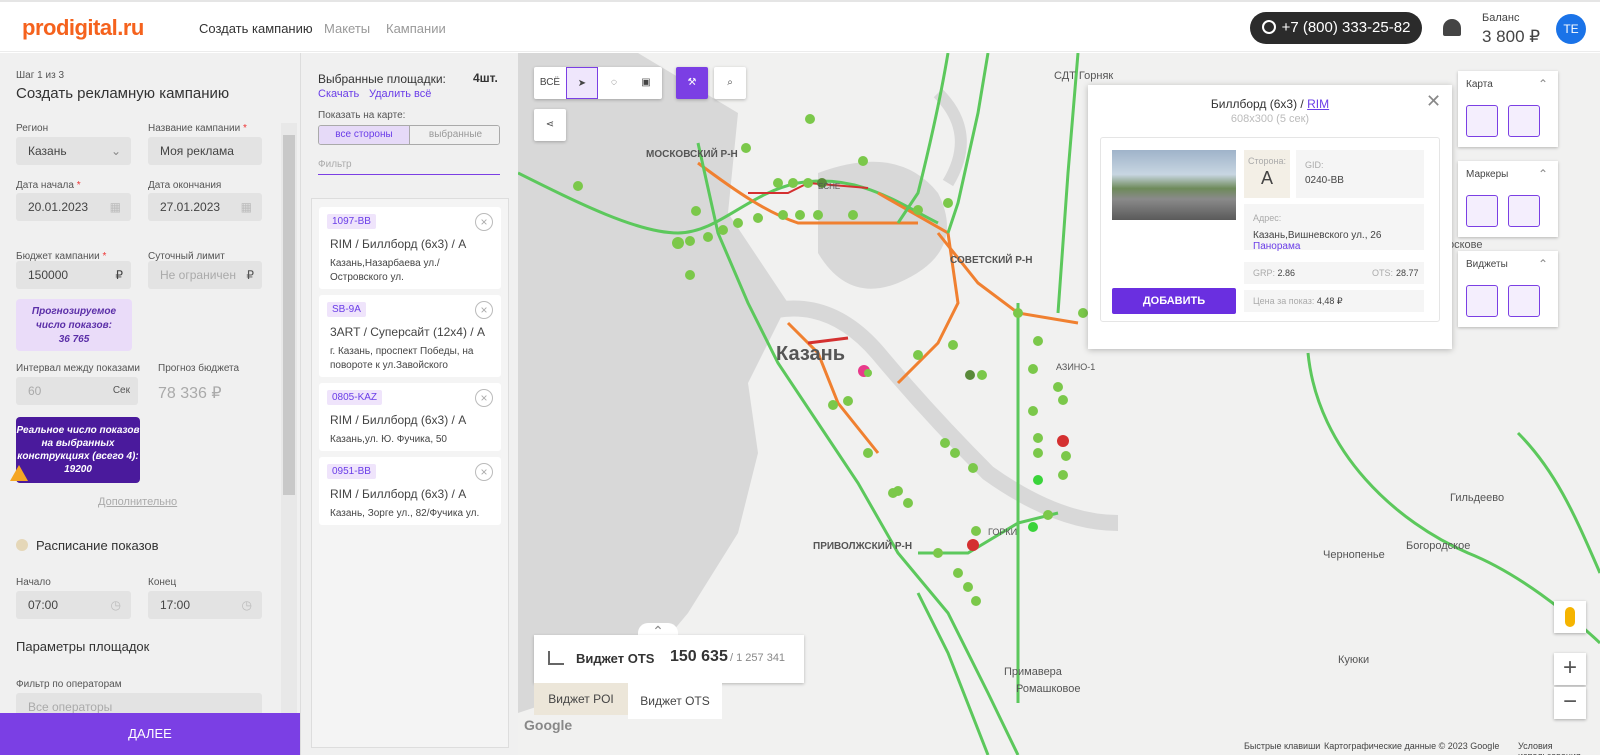  What do you see at coordinates (1570, 703) in the screenshot?
I see `zoom-out-button: −` at bounding box center [1570, 703].